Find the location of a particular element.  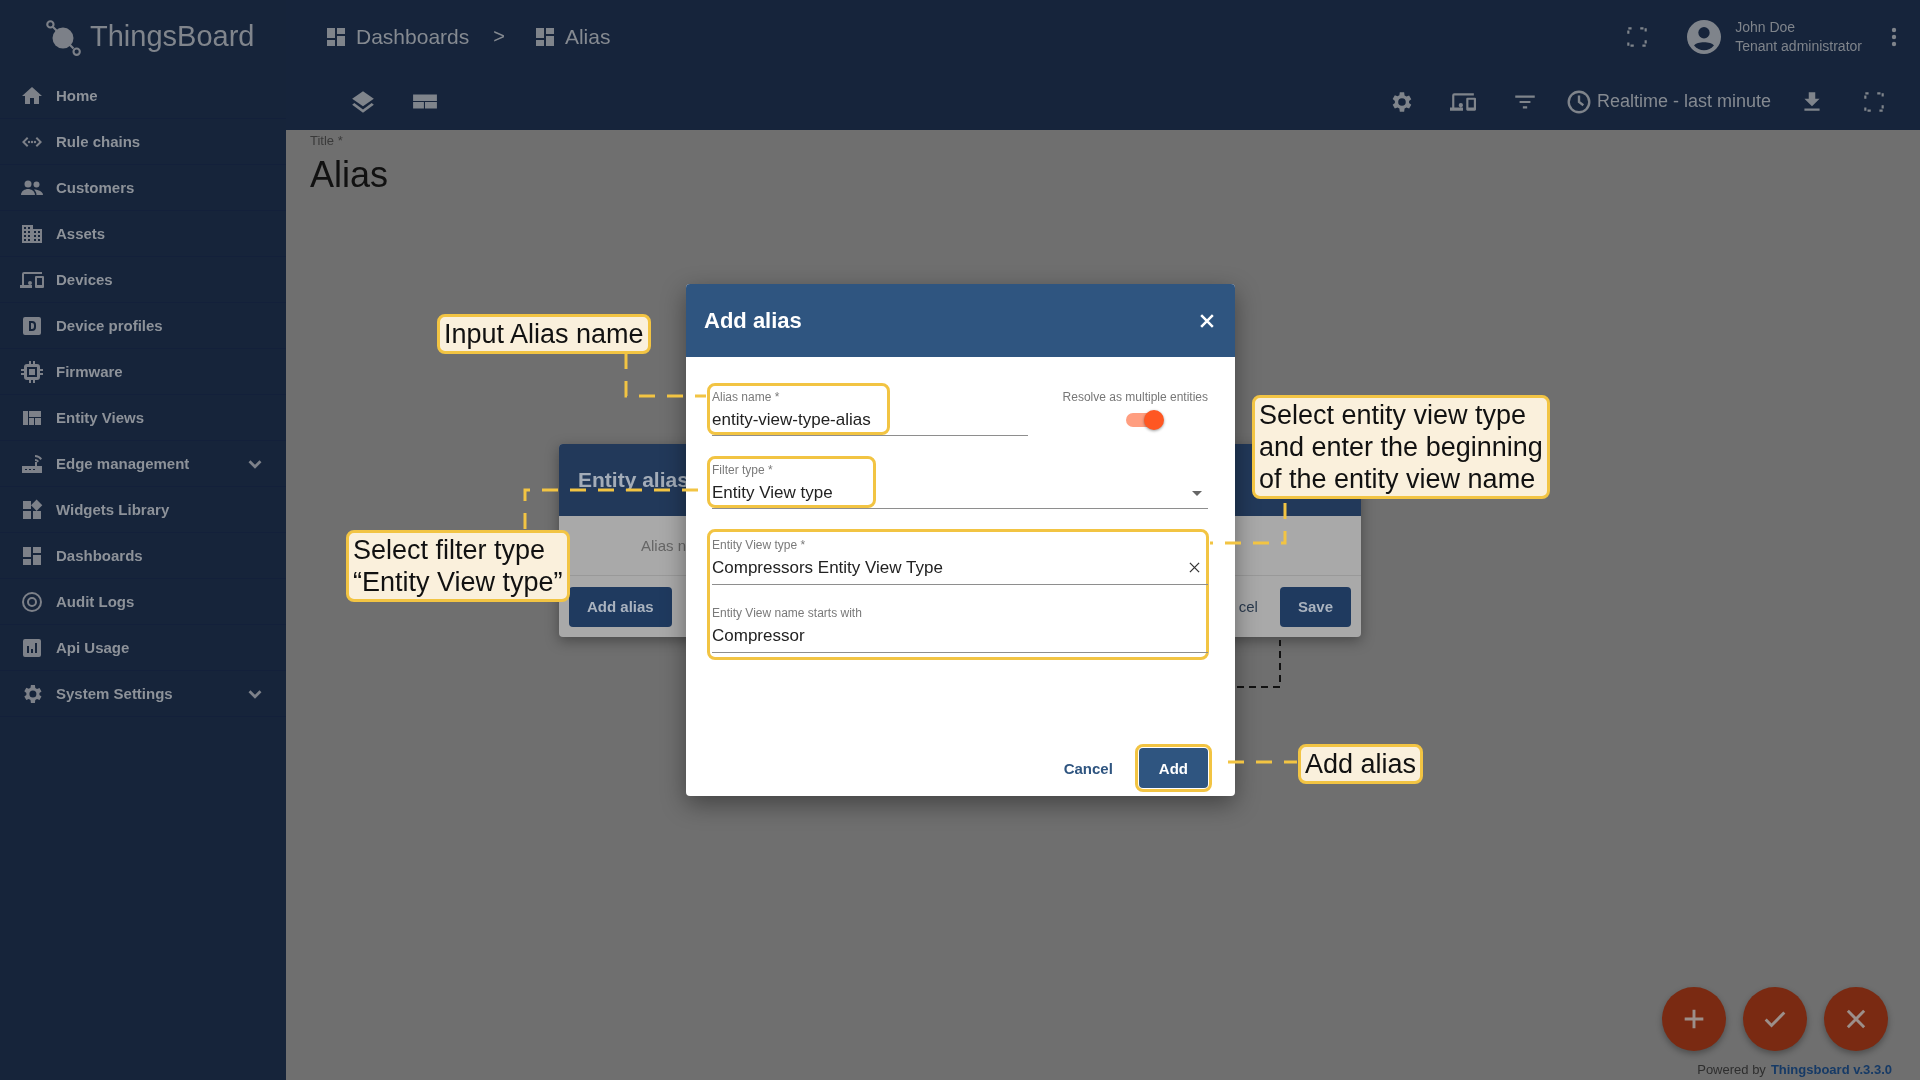

callout-text: Select filter type “Entity View type” is located at coordinates (458, 566).